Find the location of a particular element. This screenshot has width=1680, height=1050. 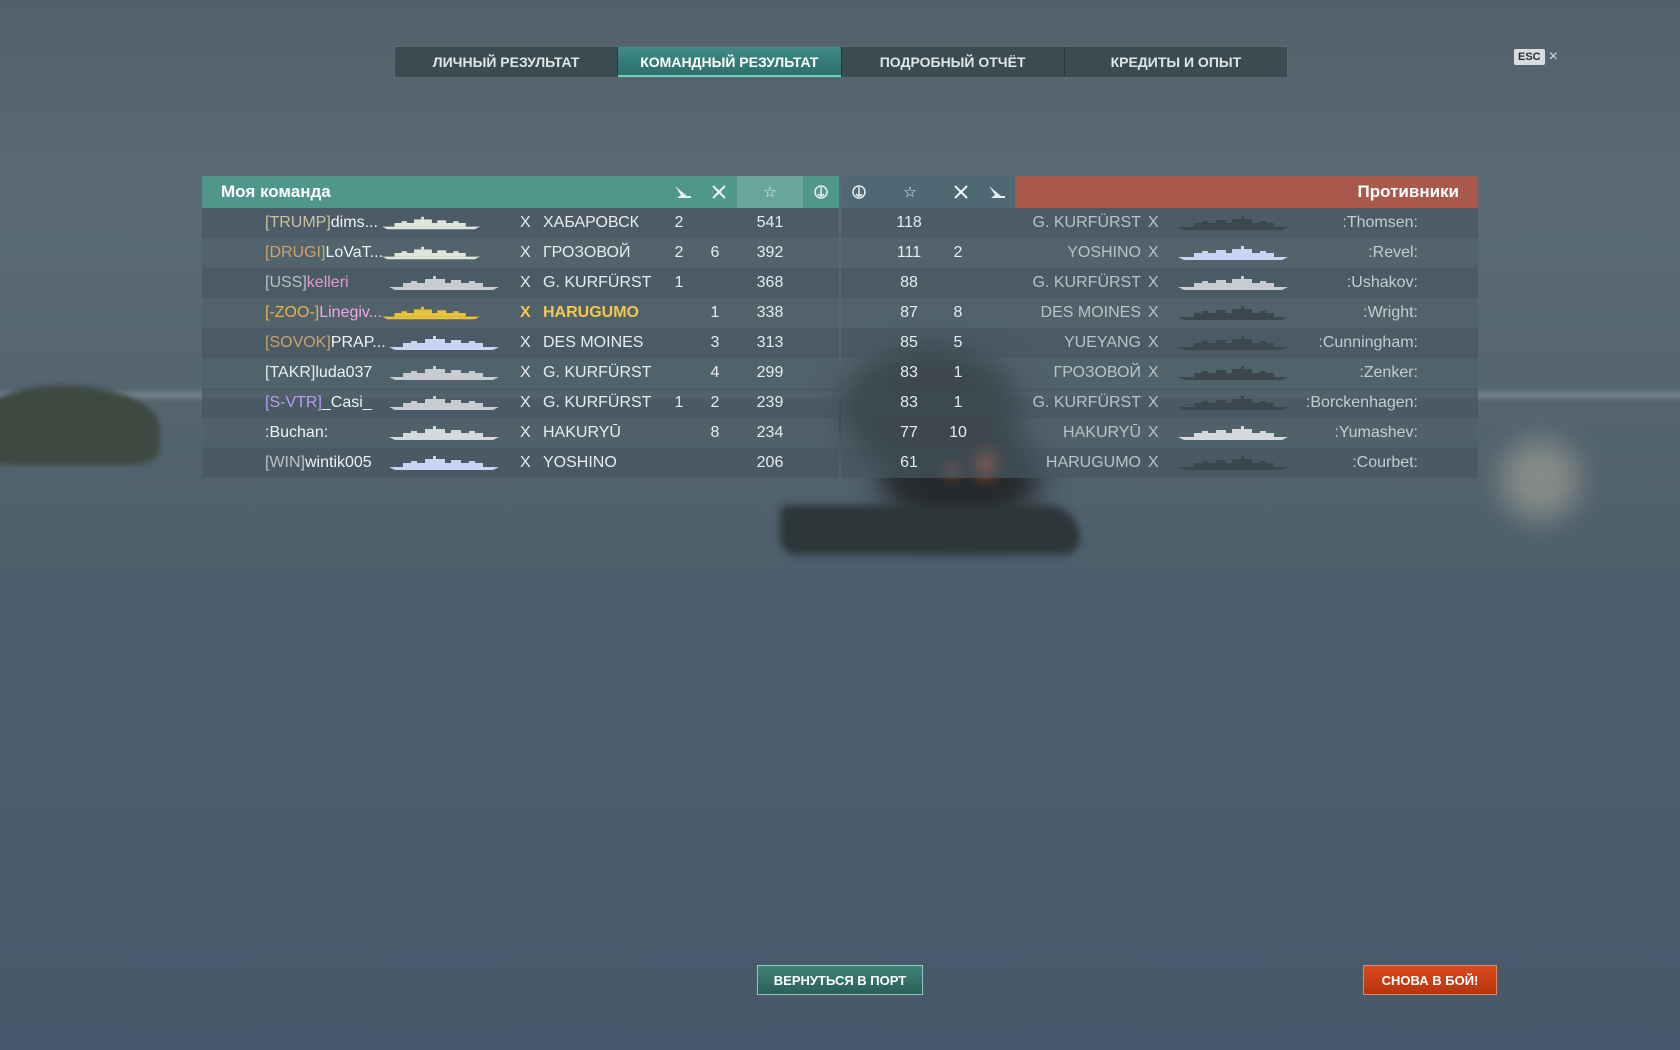

burning-ship is located at coordinates (930, 530).